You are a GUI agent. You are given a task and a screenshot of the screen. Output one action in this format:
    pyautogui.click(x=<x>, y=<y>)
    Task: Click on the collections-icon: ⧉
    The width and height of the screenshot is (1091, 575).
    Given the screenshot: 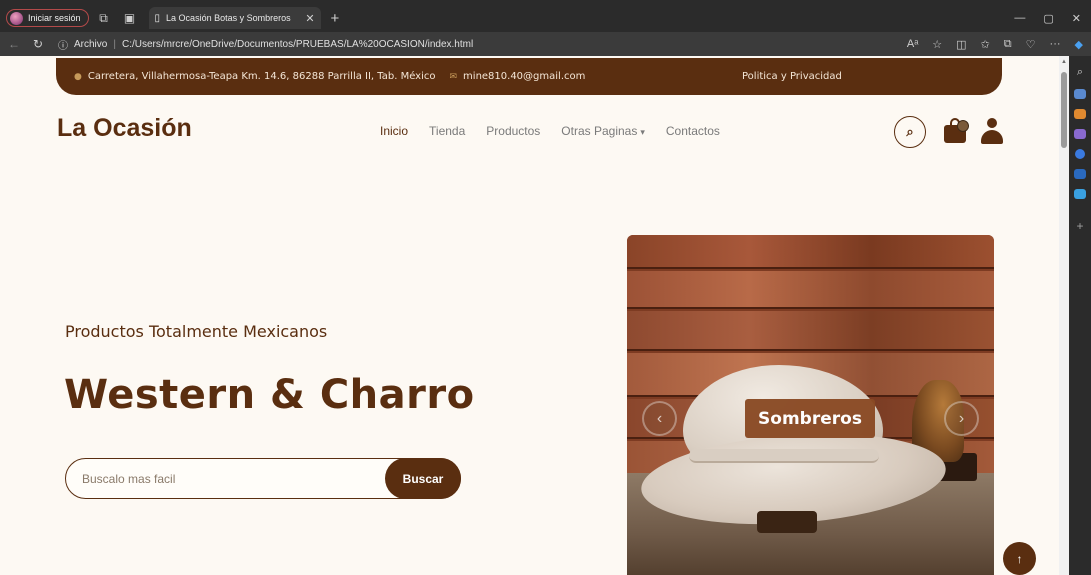 What is the action you would take?
    pyautogui.click(x=1008, y=44)
    